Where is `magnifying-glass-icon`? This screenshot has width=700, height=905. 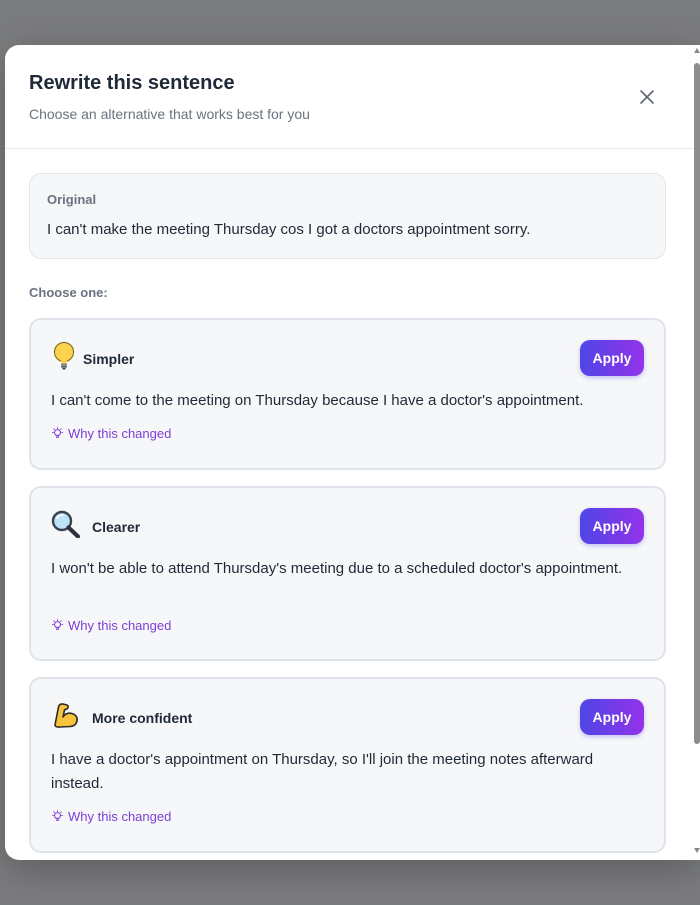
magnifying-glass-icon is located at coordinates (66, 524).